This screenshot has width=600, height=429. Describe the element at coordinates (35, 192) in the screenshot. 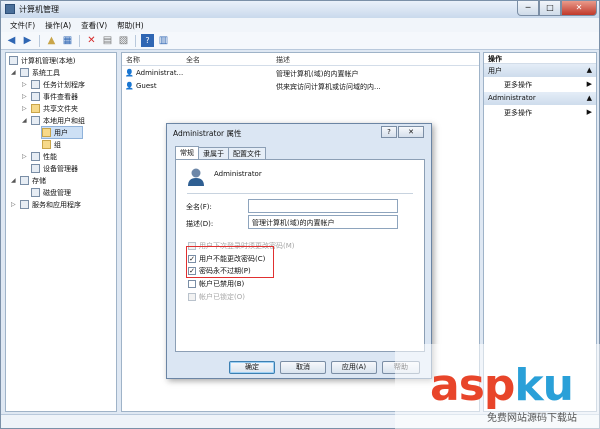

I see `disk-icon` at that location.